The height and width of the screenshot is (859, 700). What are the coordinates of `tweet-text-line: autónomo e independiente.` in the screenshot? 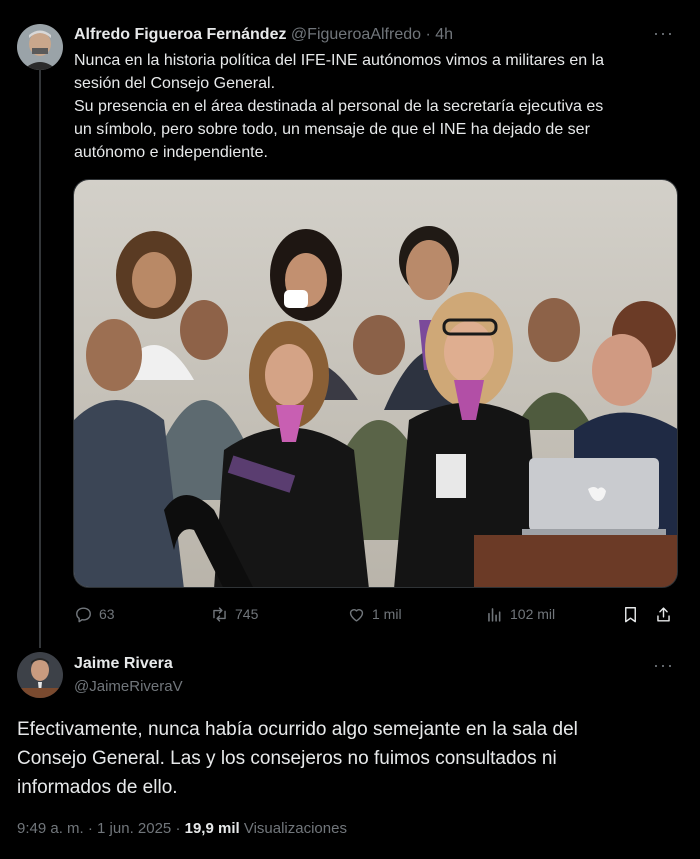 It's located at (171, 152).